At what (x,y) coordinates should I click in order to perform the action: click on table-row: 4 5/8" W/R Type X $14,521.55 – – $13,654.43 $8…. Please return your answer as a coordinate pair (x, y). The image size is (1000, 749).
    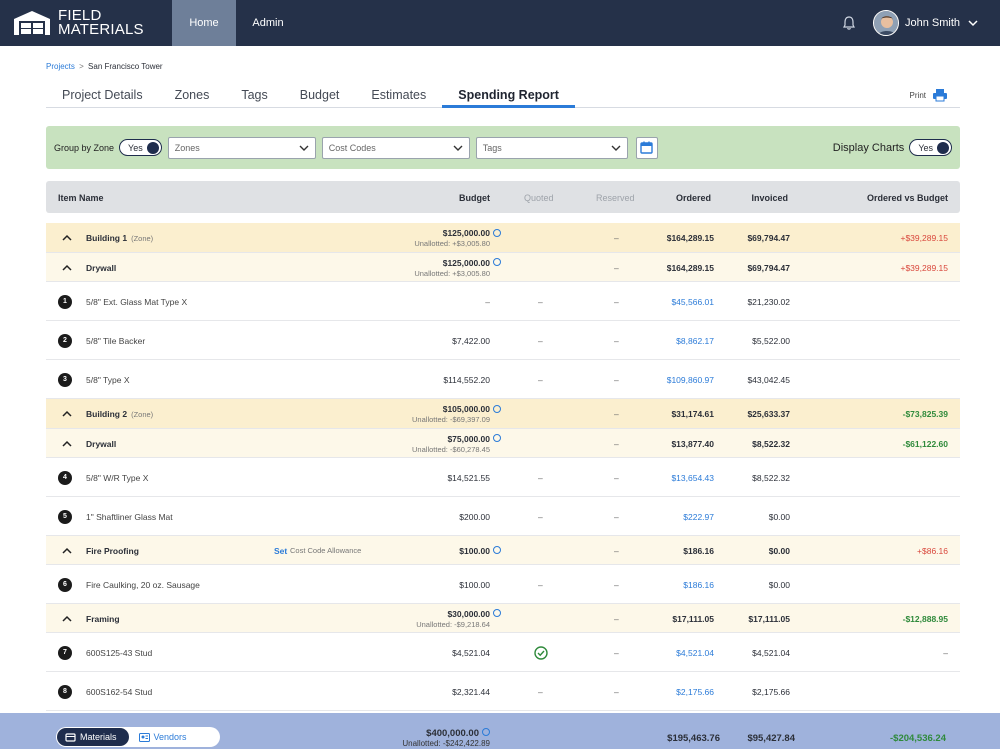
    Looking at the image, I should click on (503, 477).